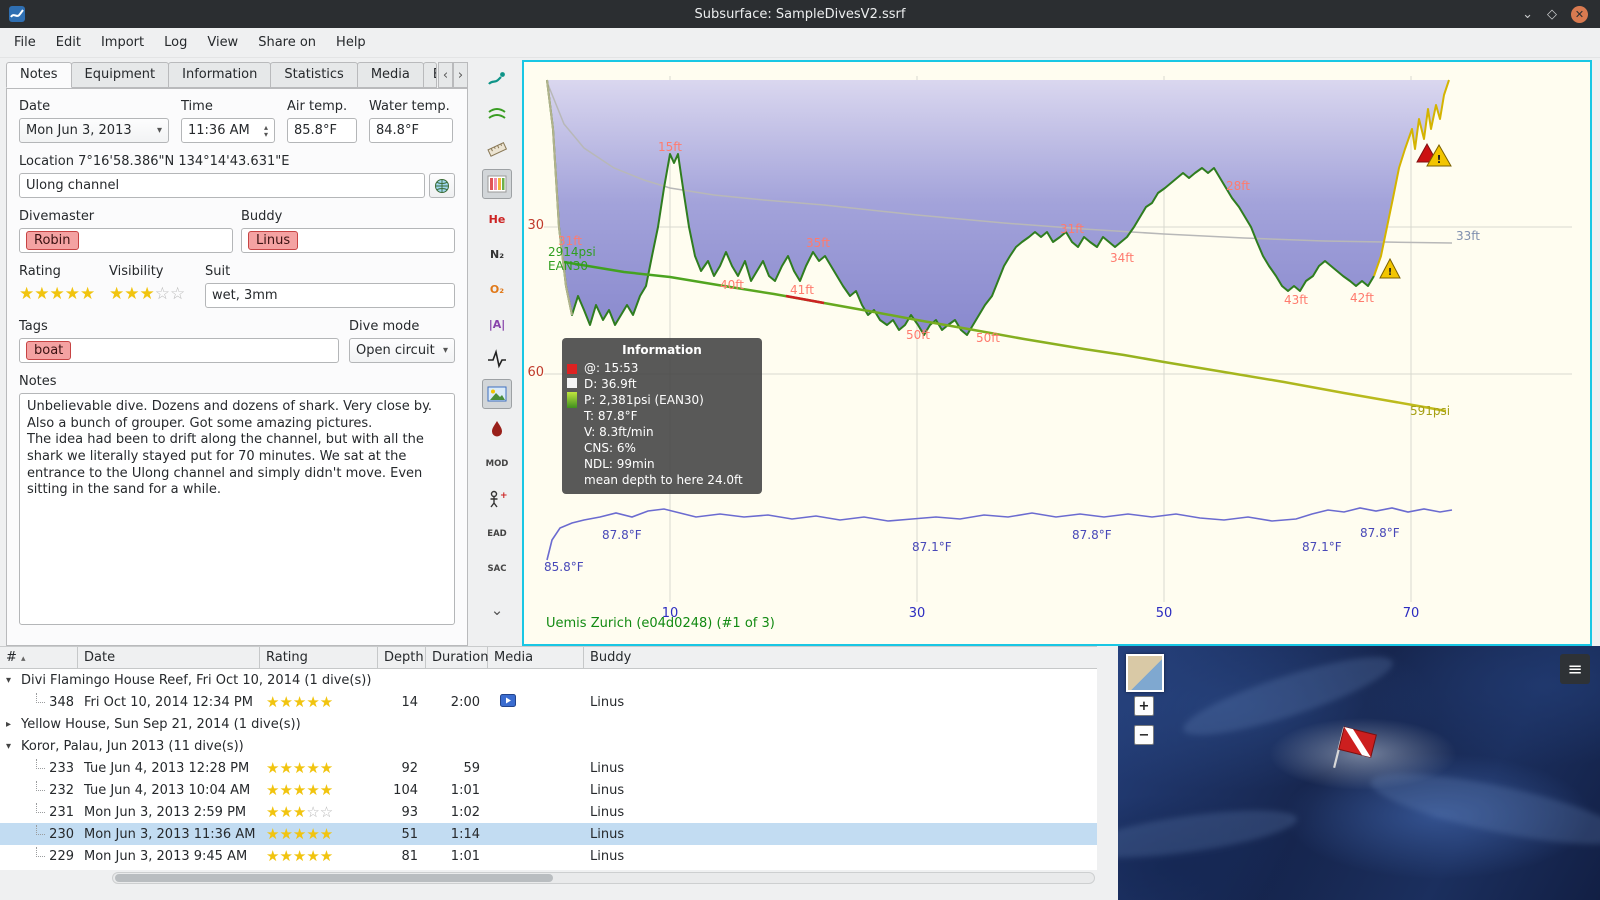  I want to click on legend-swatch-white, so click(572, 383).